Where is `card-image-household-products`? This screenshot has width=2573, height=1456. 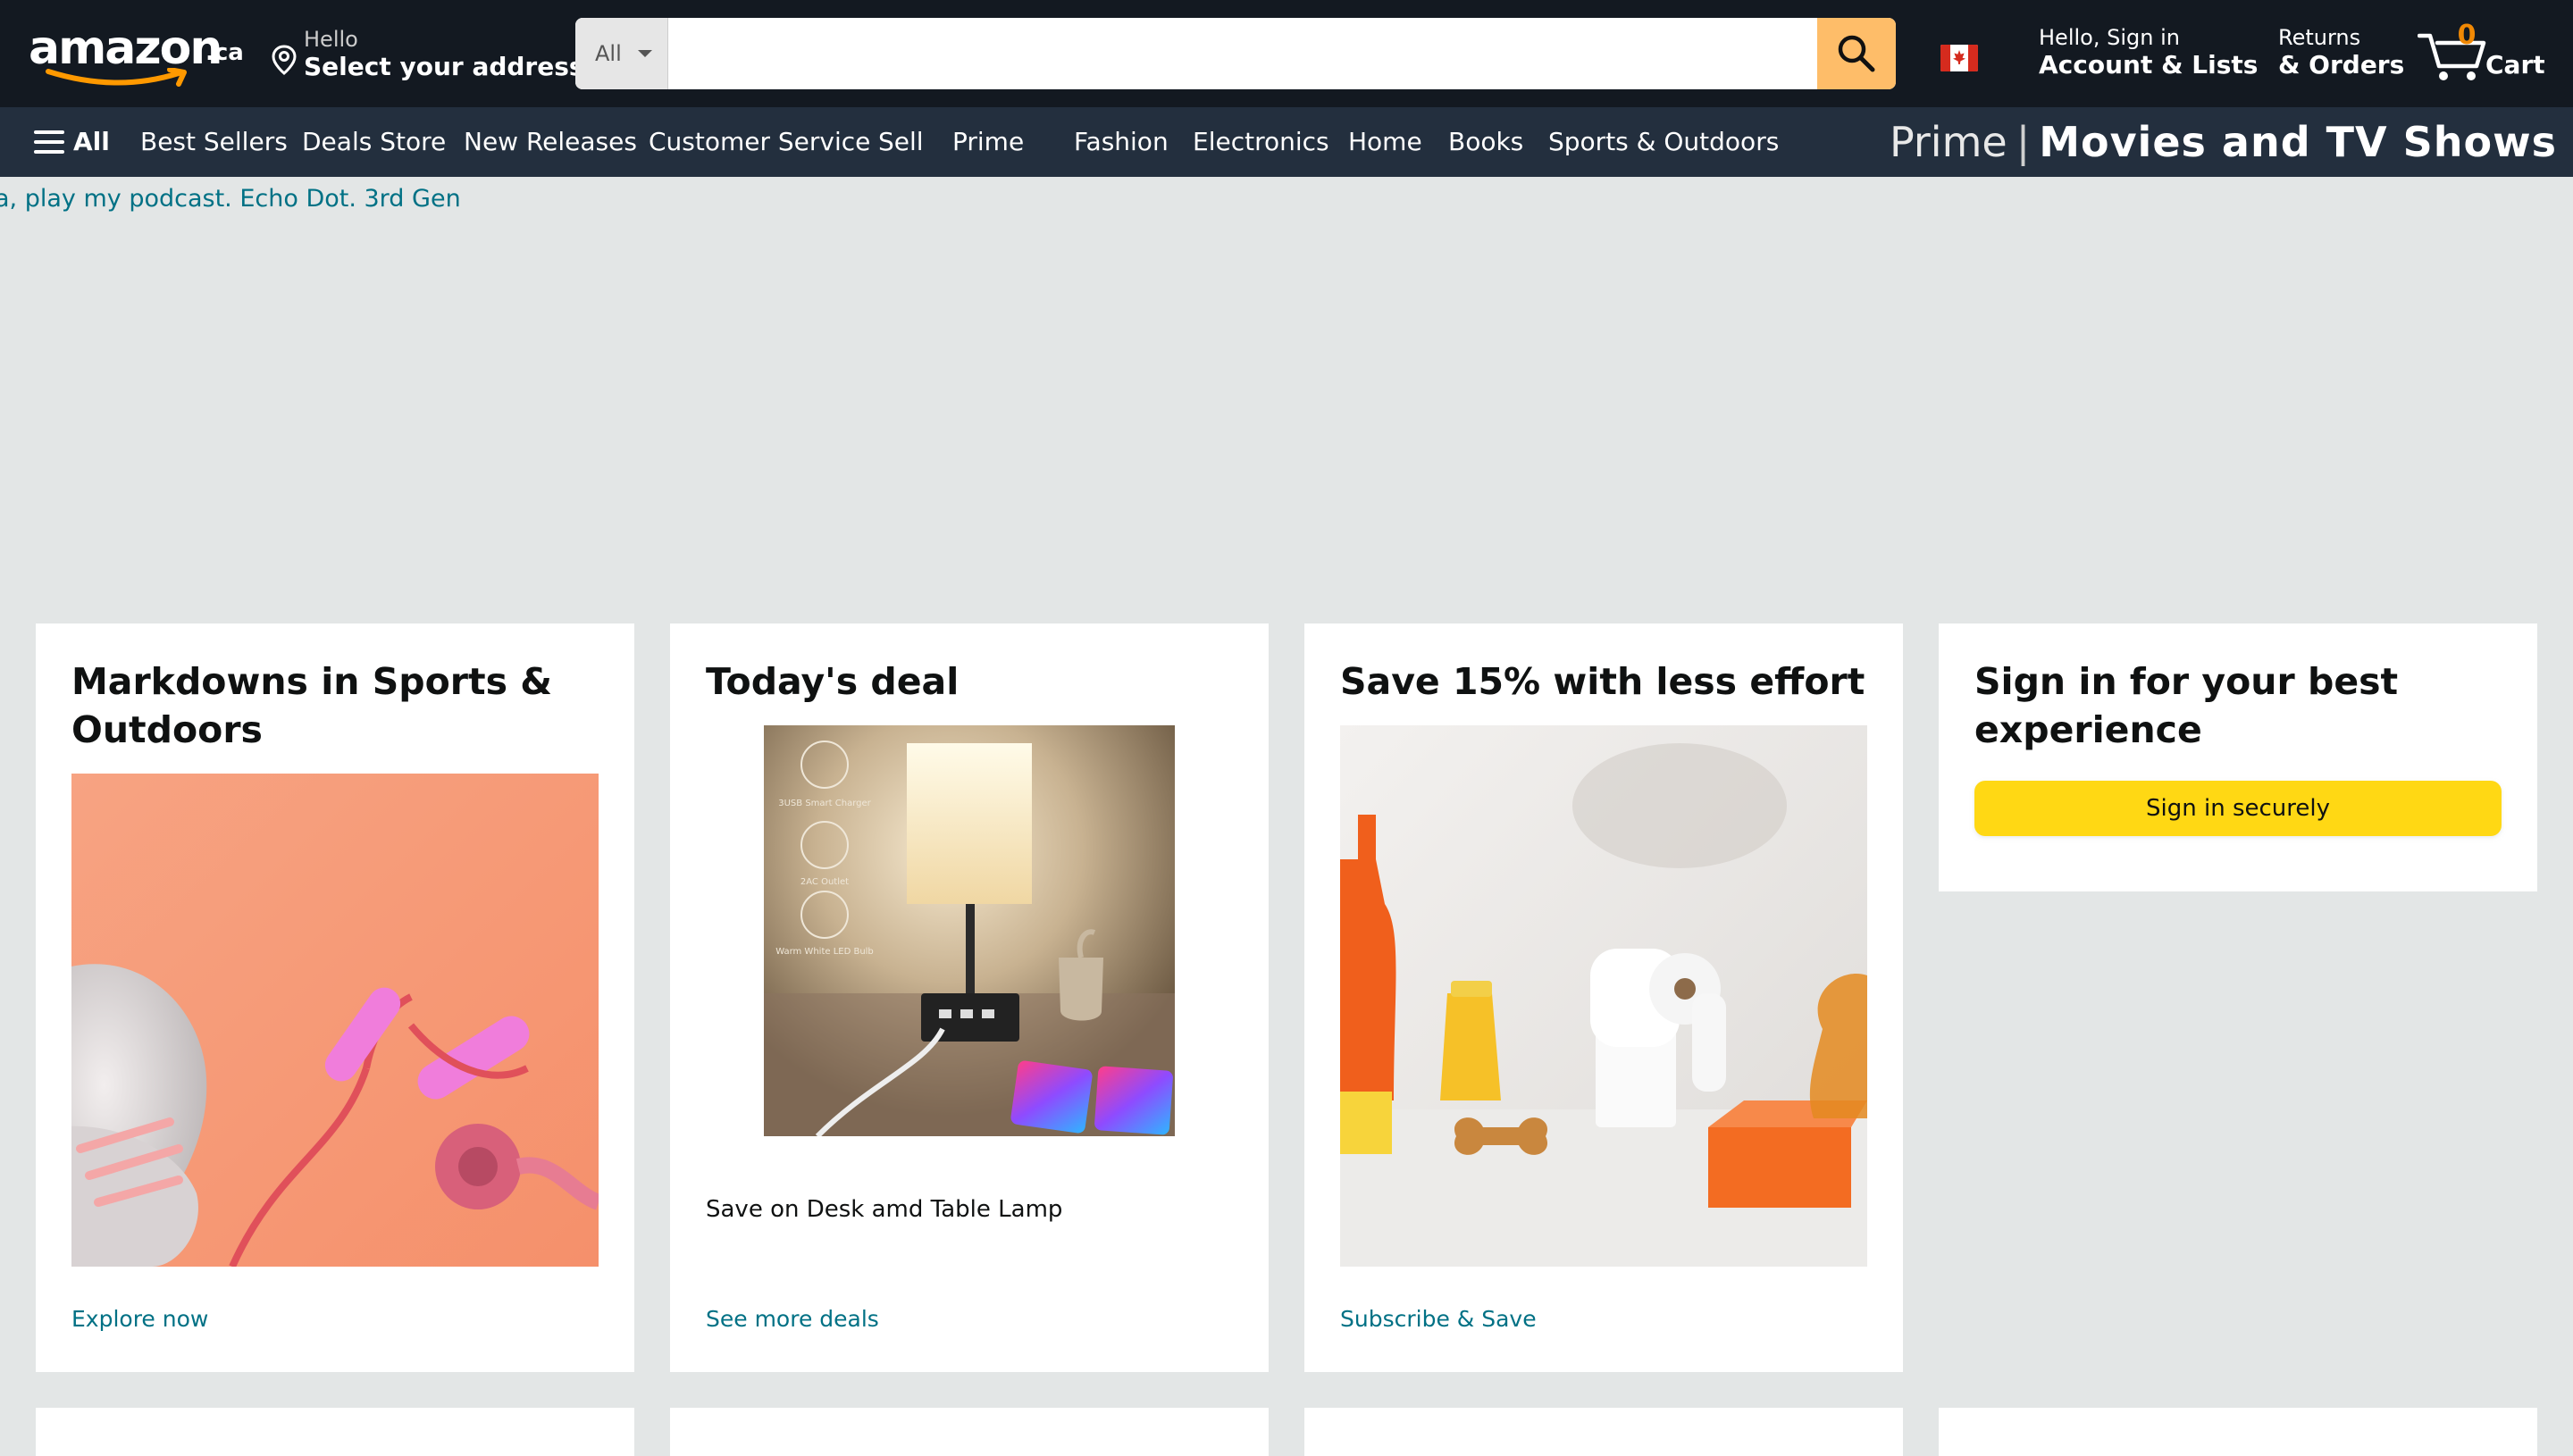 card-image-household-products is located at coordinates (1603, 996).